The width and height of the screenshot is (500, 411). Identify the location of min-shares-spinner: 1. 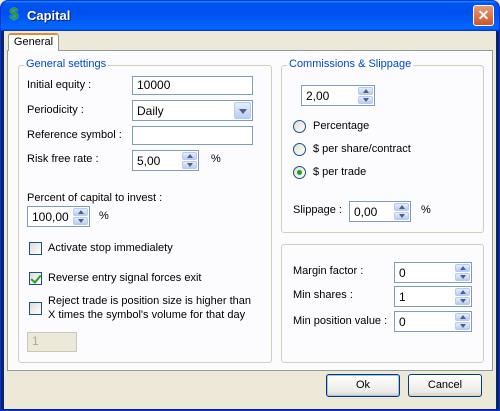
(433, 296).